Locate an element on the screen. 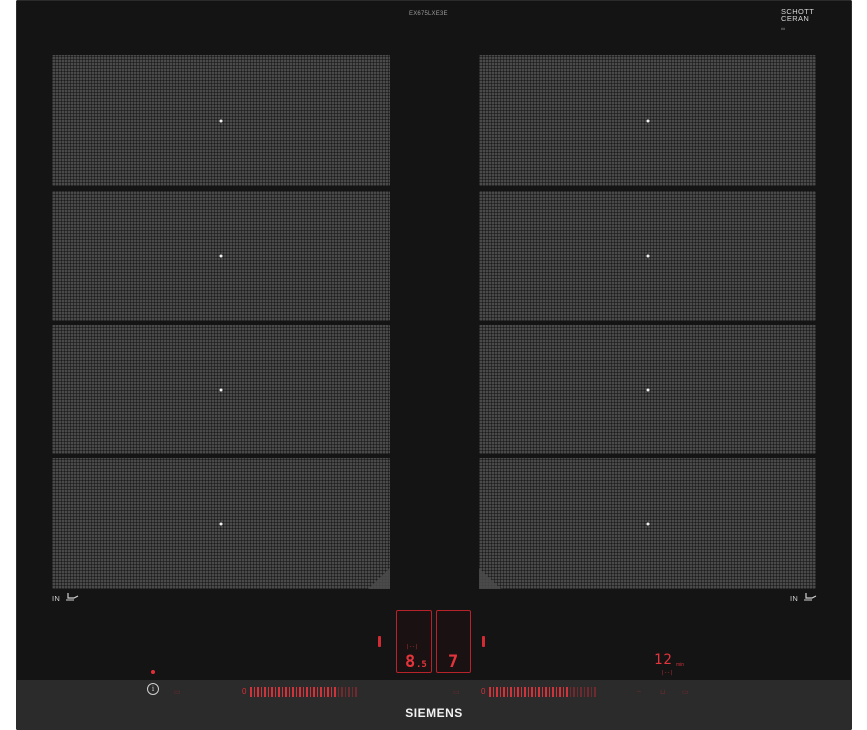 The image size is (867, 730). timer-unit: min is located at coordinates (680, 665).